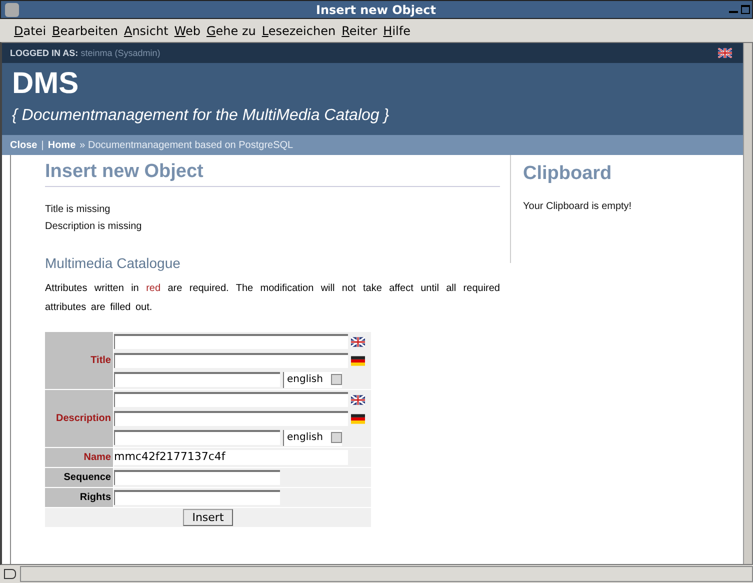  What do you see at coordinates (79, 497) in the screenshot?
I see `field-label: Rights` at bounding box center [79, 497].